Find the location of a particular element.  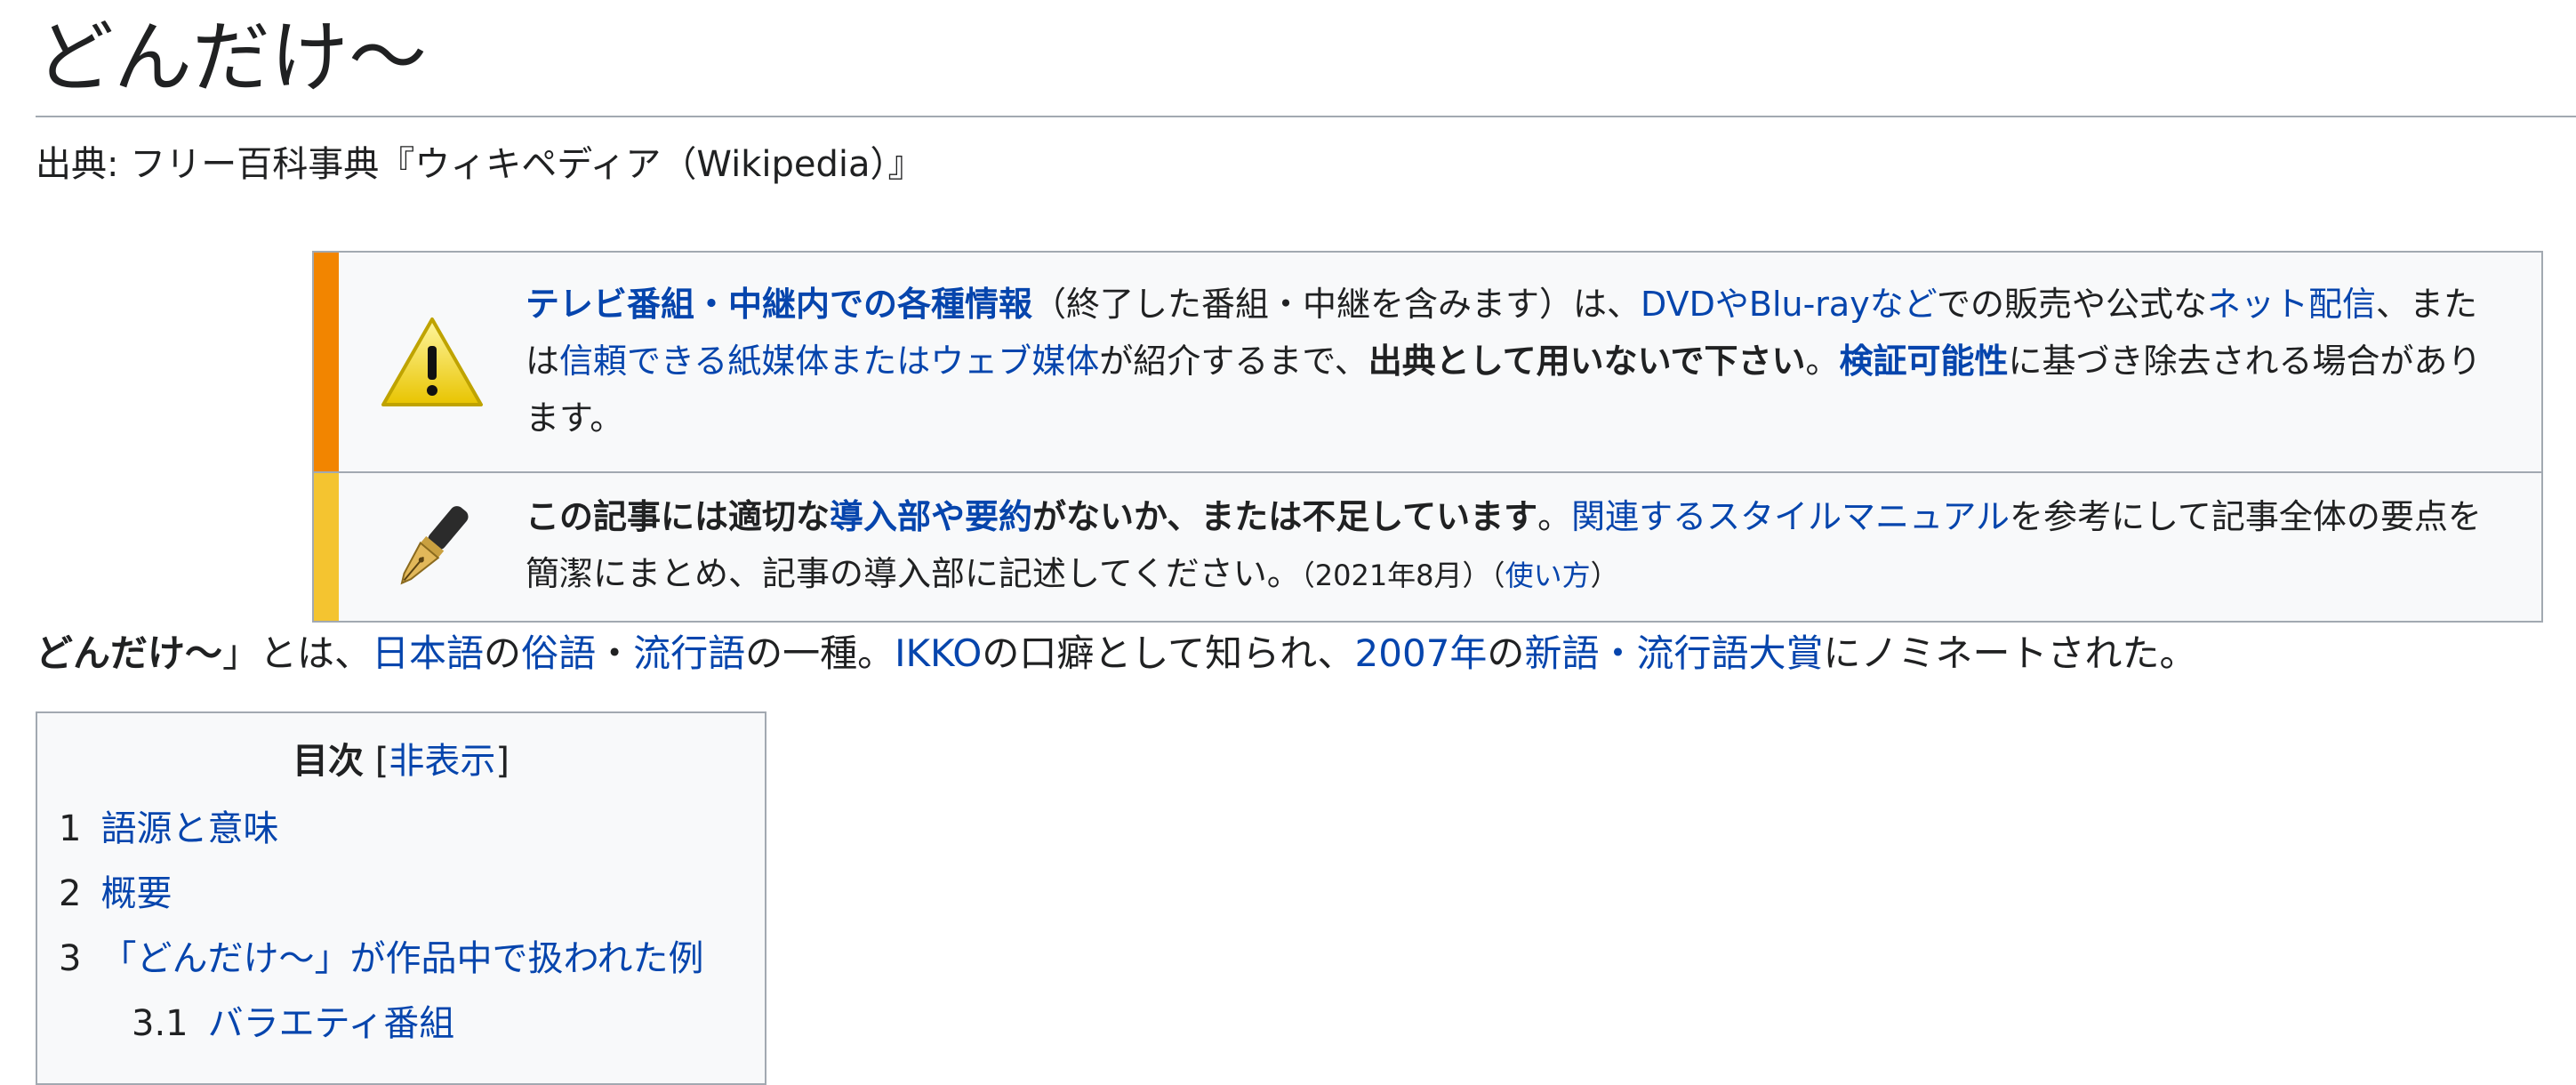

toc-list: 1 語源と意味 2 概要 3 「どんだけ～」が作品中で扱われた例 3.1 バラエティ番組 is located at coordinates (401, 927).